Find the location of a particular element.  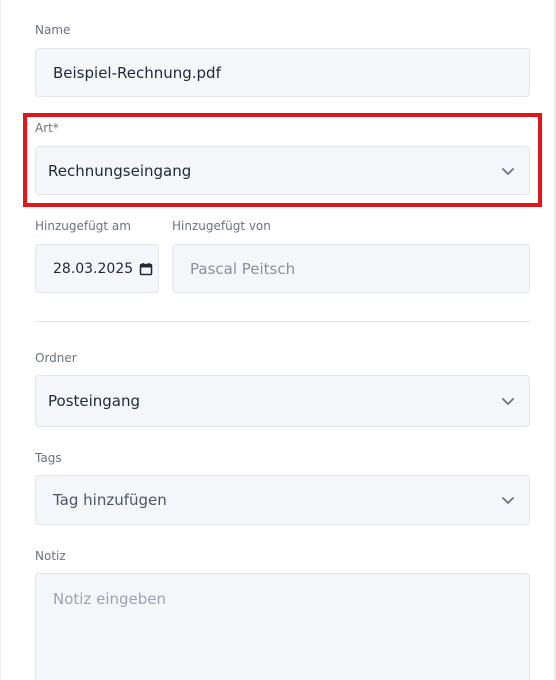

added-by-value: Pascal Peitsch is located at coordinates (243, 268).